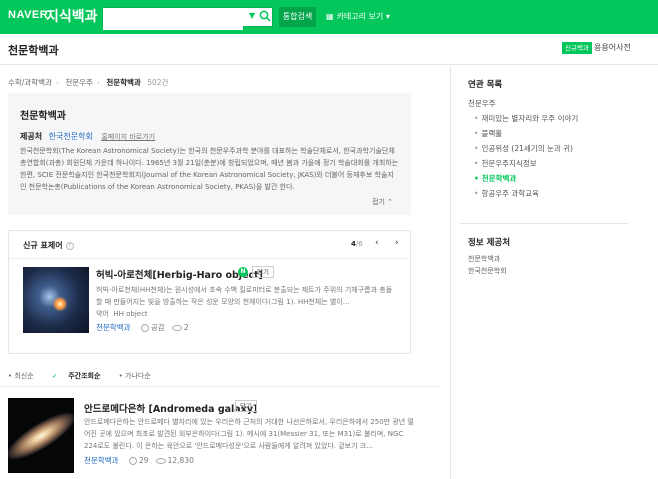  I want to click on new-entries-title: 신규 표제어?, so click(48, 245).